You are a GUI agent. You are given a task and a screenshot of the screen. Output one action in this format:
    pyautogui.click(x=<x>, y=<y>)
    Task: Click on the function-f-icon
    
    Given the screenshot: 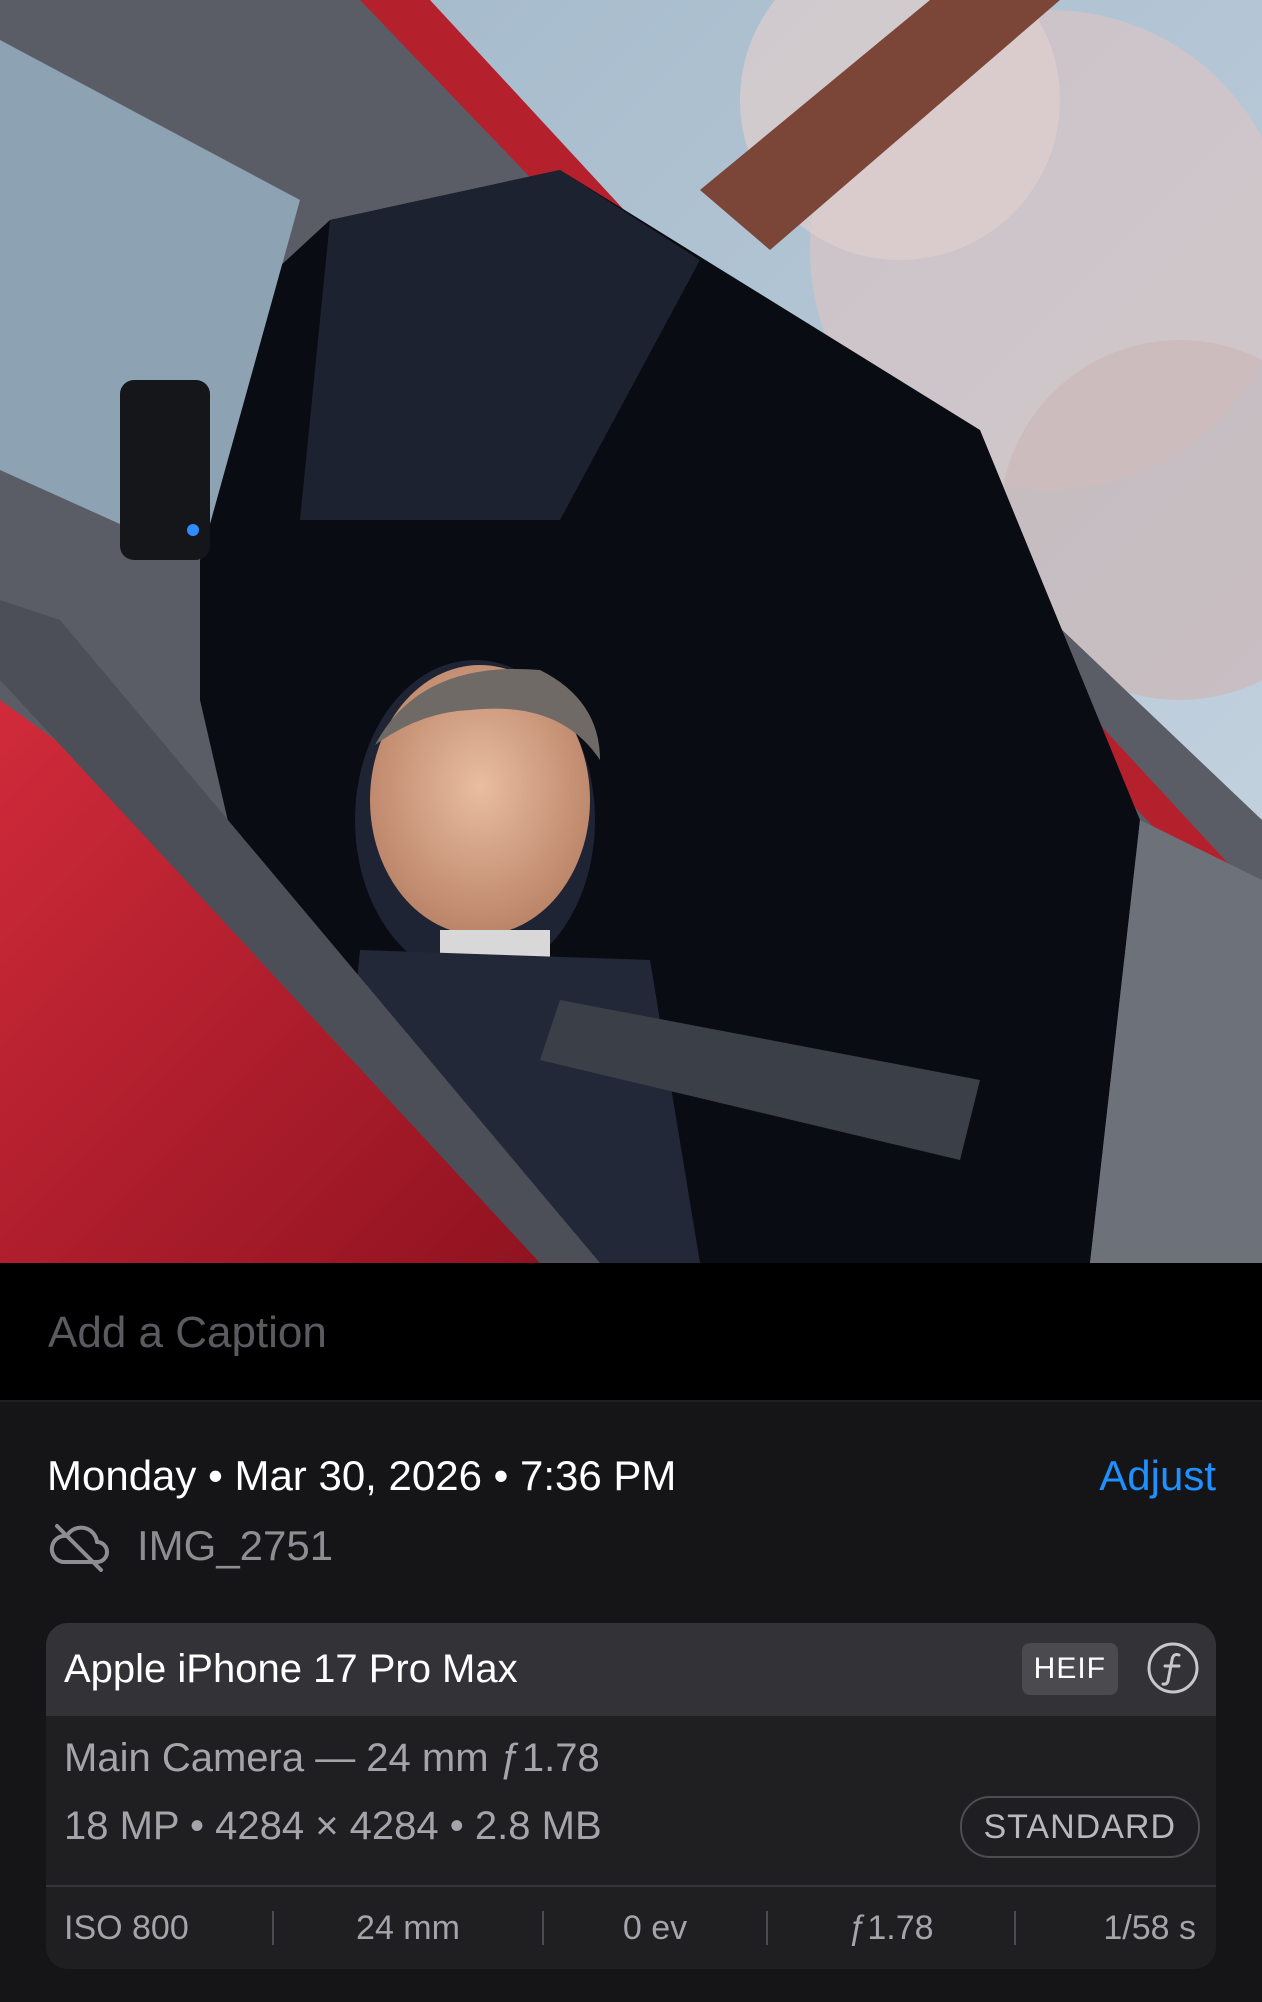 What is the action you would take?
    pyautogui.click(x=1173, y=1668)
    